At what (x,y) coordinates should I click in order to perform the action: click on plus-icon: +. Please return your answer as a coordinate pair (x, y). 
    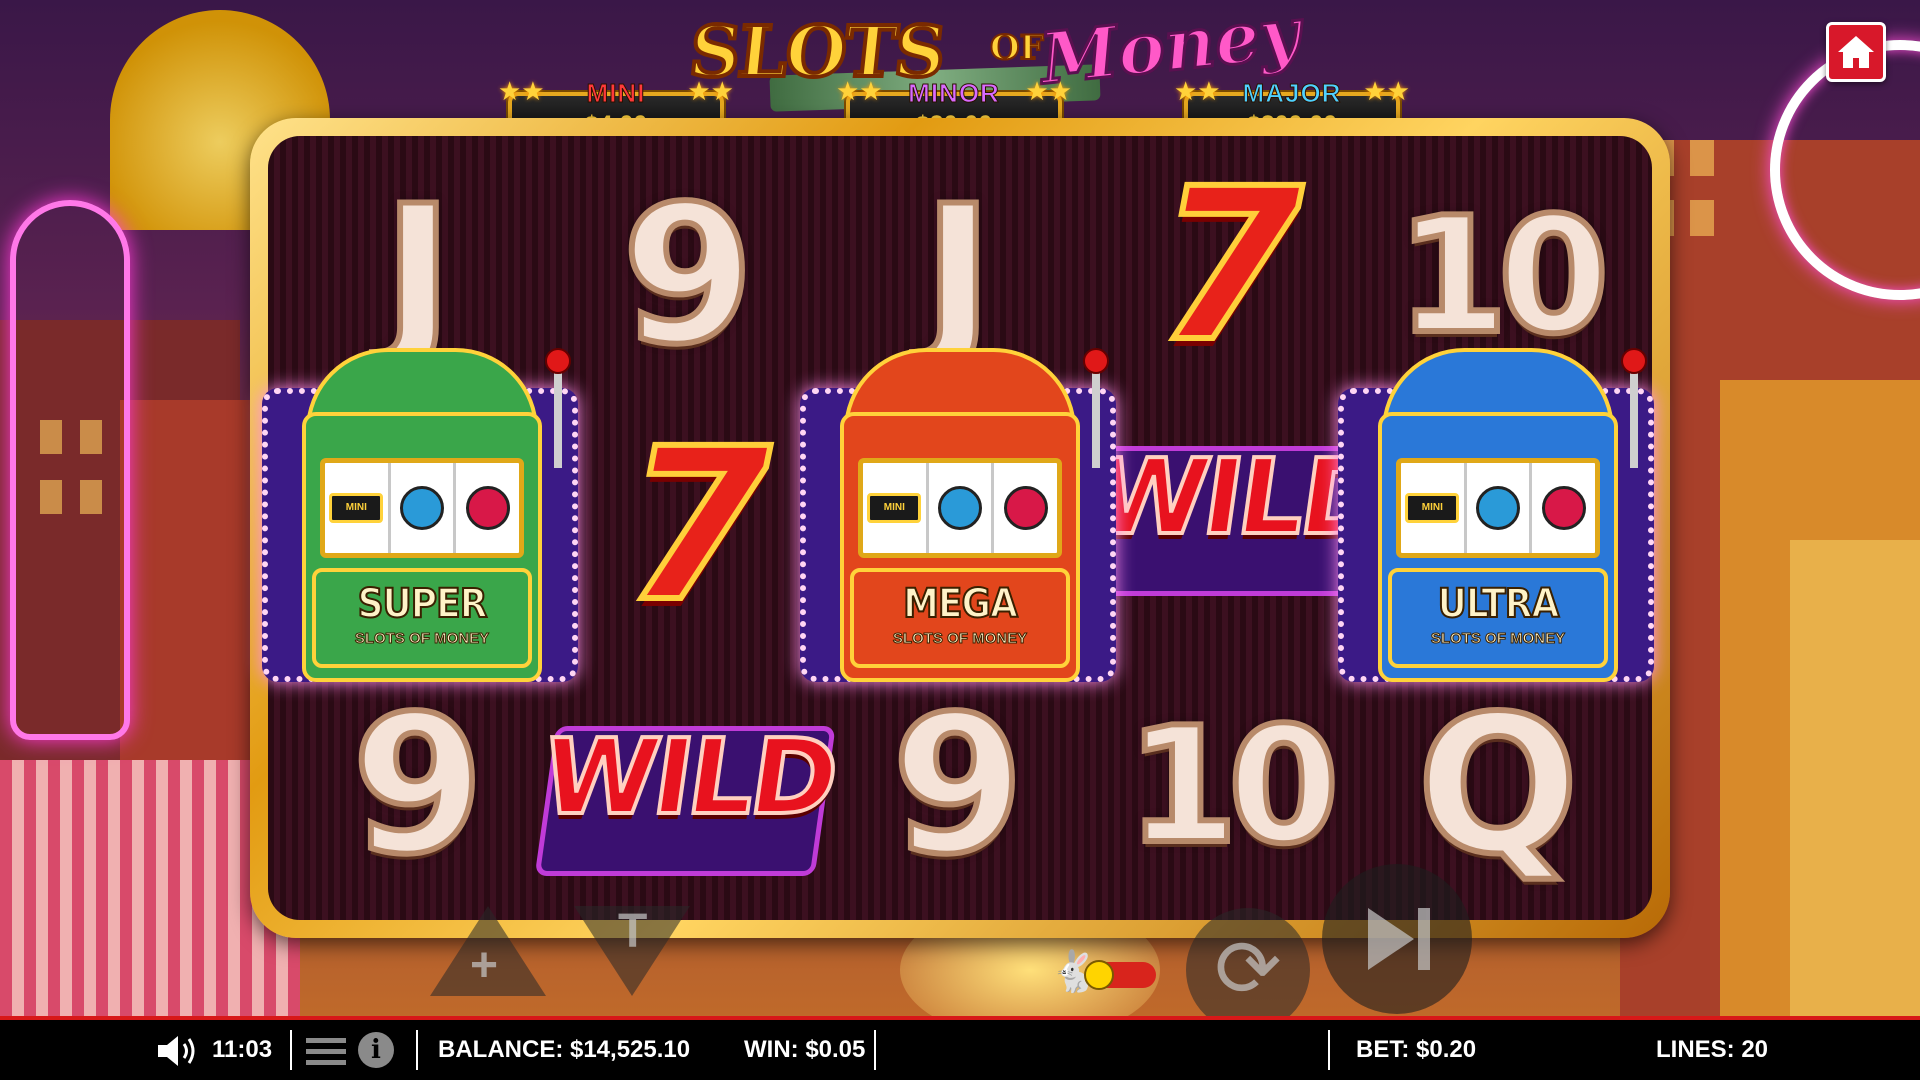
    Looking at the image, I should click on (484, 965).